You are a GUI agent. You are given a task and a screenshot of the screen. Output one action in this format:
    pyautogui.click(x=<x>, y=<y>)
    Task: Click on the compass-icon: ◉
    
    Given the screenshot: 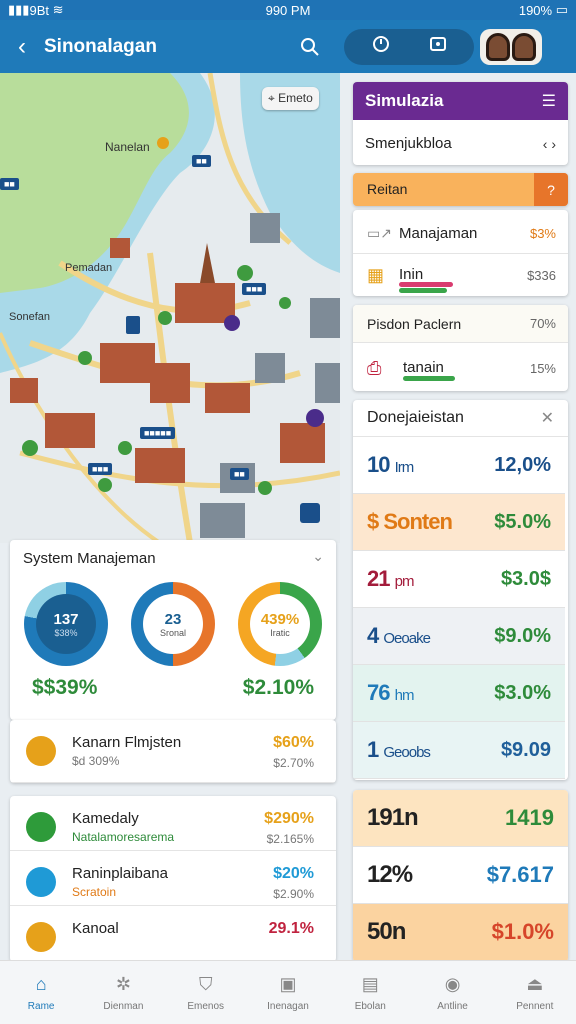 What is the action you would take?
    pyautogui.click(x=452, y=983)
    